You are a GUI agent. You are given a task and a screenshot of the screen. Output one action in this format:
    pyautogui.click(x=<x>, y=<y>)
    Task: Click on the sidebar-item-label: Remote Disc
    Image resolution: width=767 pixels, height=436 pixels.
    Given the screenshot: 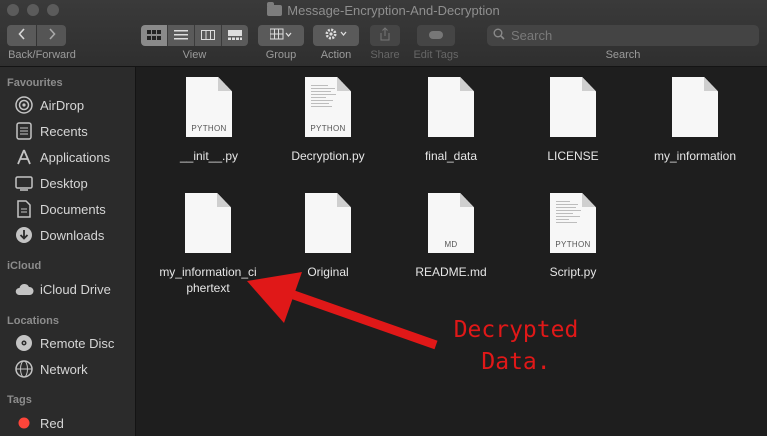 What is the action you would take?
    pyautogui.click(x=77, y=343)
    